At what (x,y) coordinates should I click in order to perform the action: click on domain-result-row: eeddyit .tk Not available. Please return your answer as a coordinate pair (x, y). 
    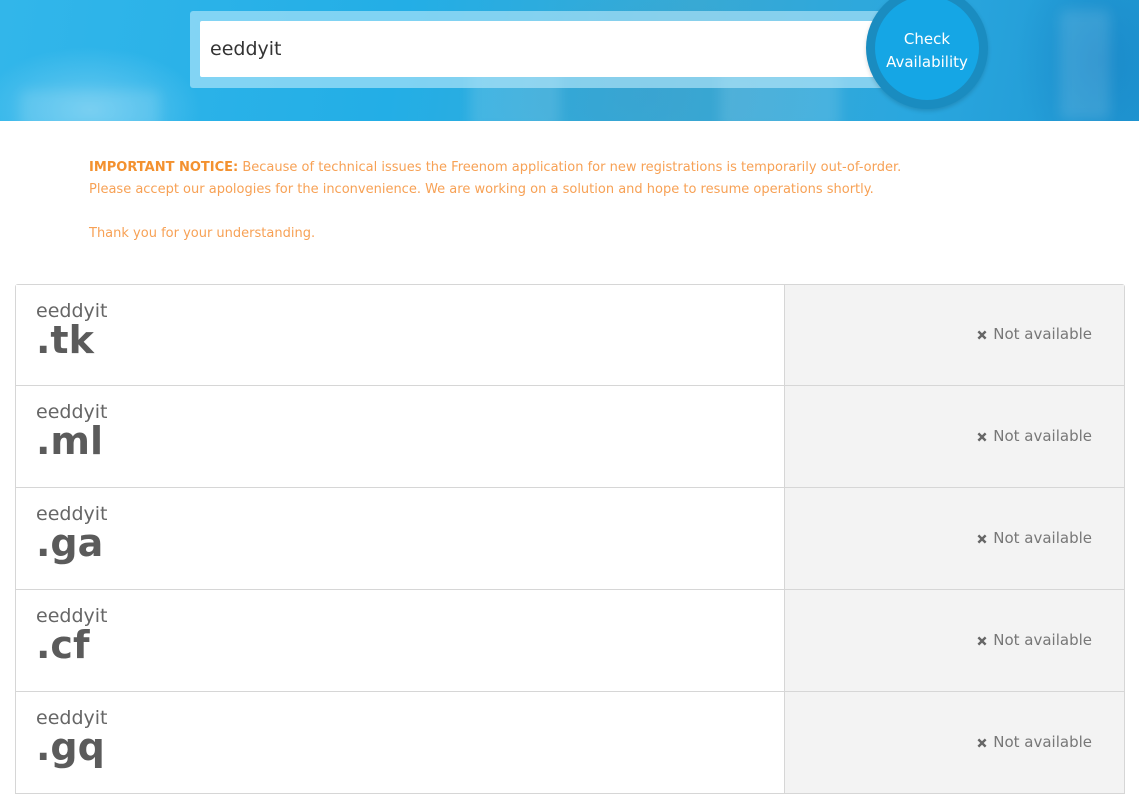
    Looking at the image, I should click on (570, 335).